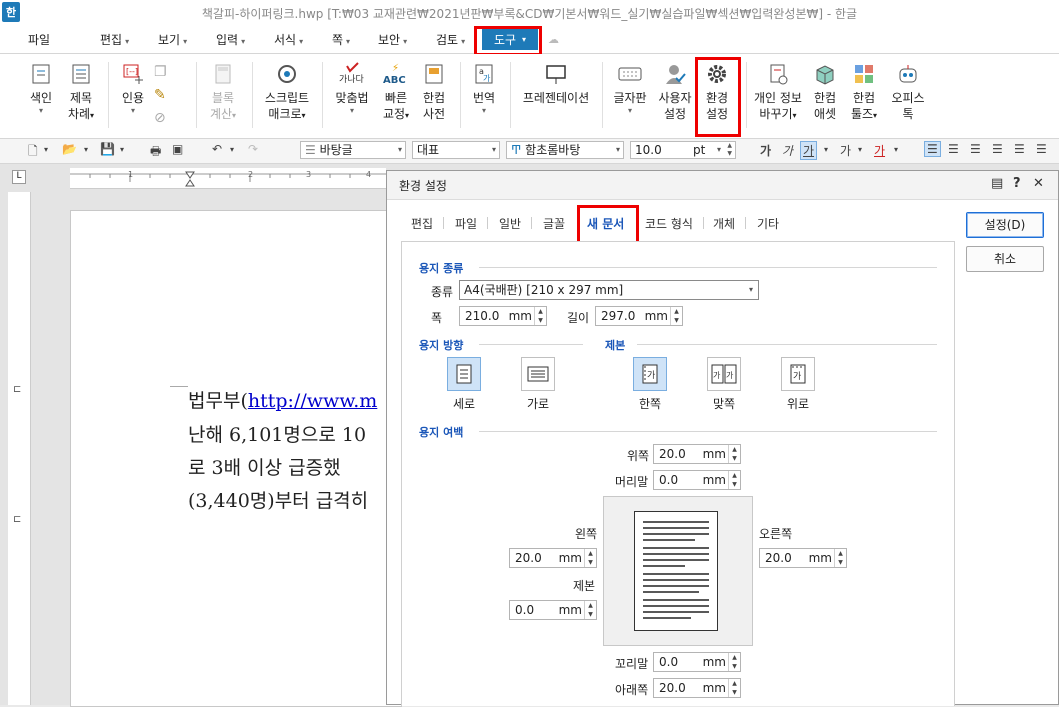 This screenshot has height=707, width=1059. I want to click on dialog-menu-icon: ▤, so click(997, 183).